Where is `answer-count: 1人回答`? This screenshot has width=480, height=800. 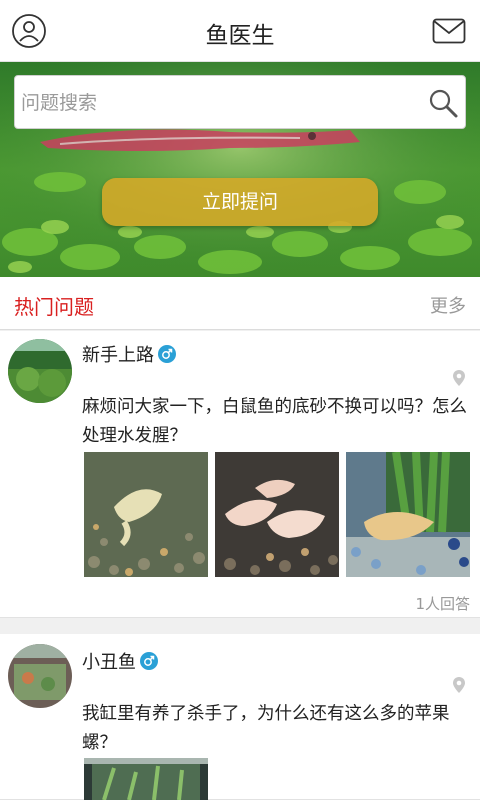
answer-count: 1人回答 is located at coordinates (442, 604).